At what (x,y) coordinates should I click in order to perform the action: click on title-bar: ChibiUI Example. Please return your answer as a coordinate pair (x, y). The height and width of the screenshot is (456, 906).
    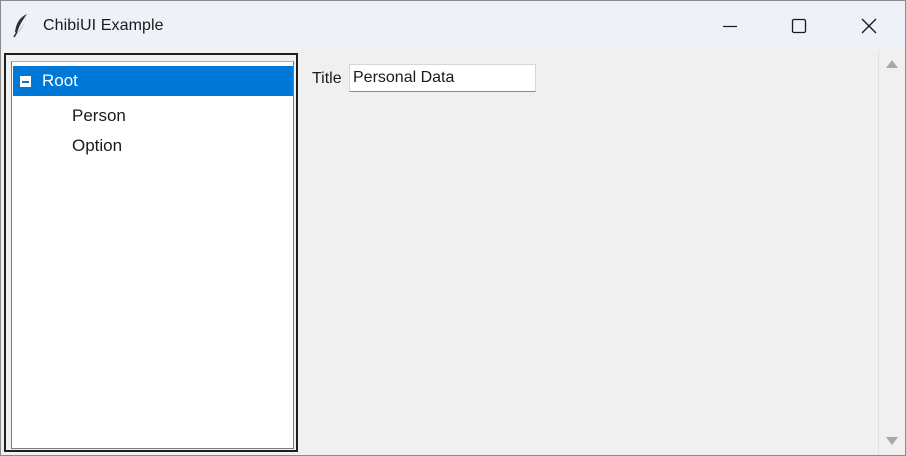
    Looking at the image, I should click on (453, 25).